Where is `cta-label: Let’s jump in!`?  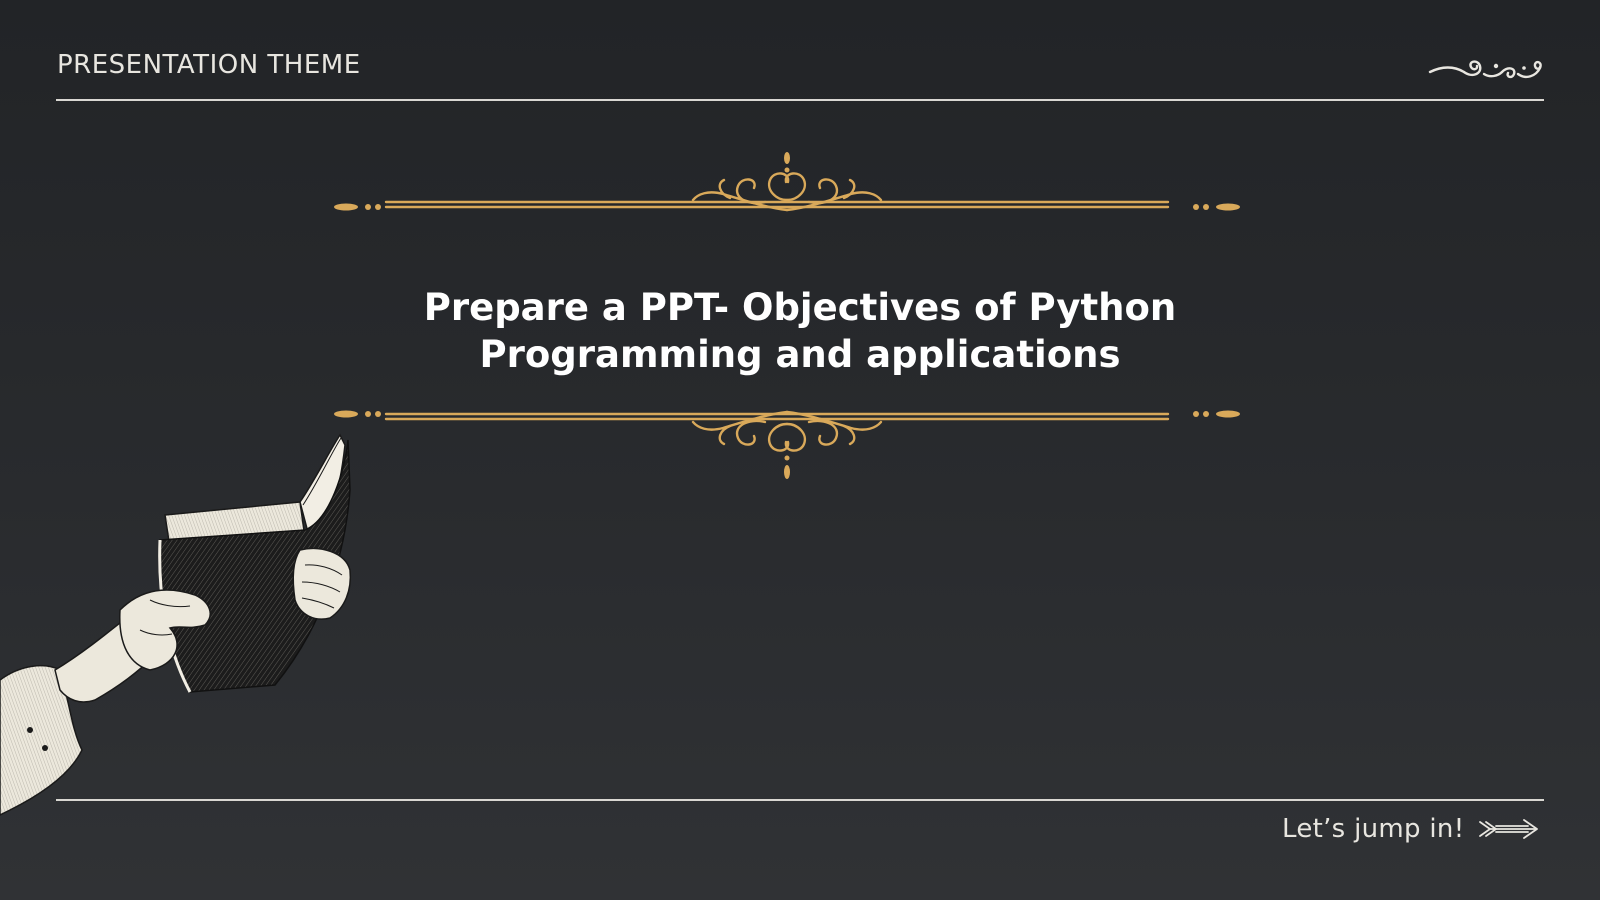 cta-label: Let’s jump in! is located at coordinates (1373, 829).